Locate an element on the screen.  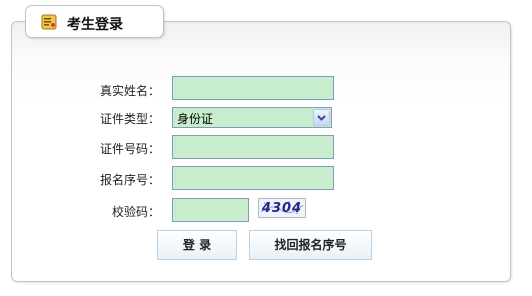
name-input is located at coordinates (253, 88).